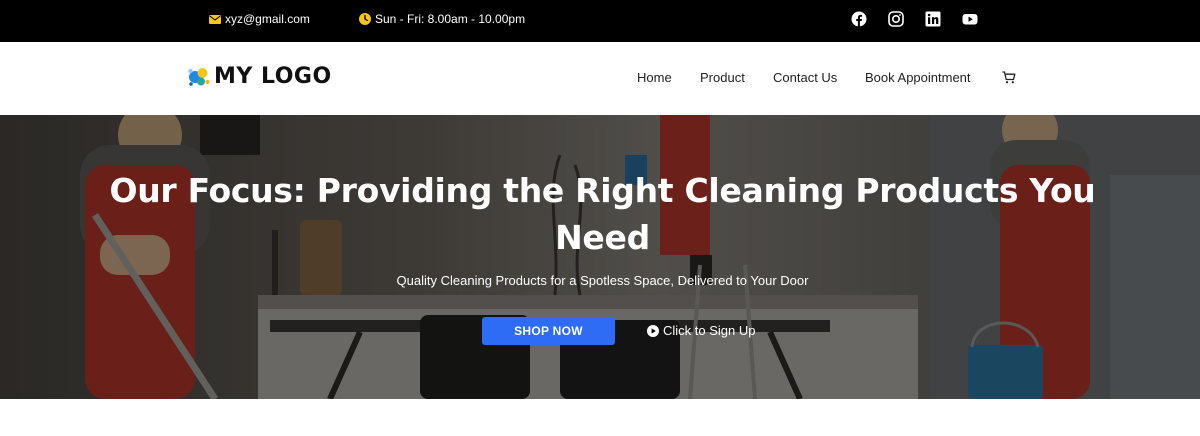 The image size is (1200, 436). Describe the element at coordinates (933, 19) in the screenshot. I see `linkedin-icon` at that location.